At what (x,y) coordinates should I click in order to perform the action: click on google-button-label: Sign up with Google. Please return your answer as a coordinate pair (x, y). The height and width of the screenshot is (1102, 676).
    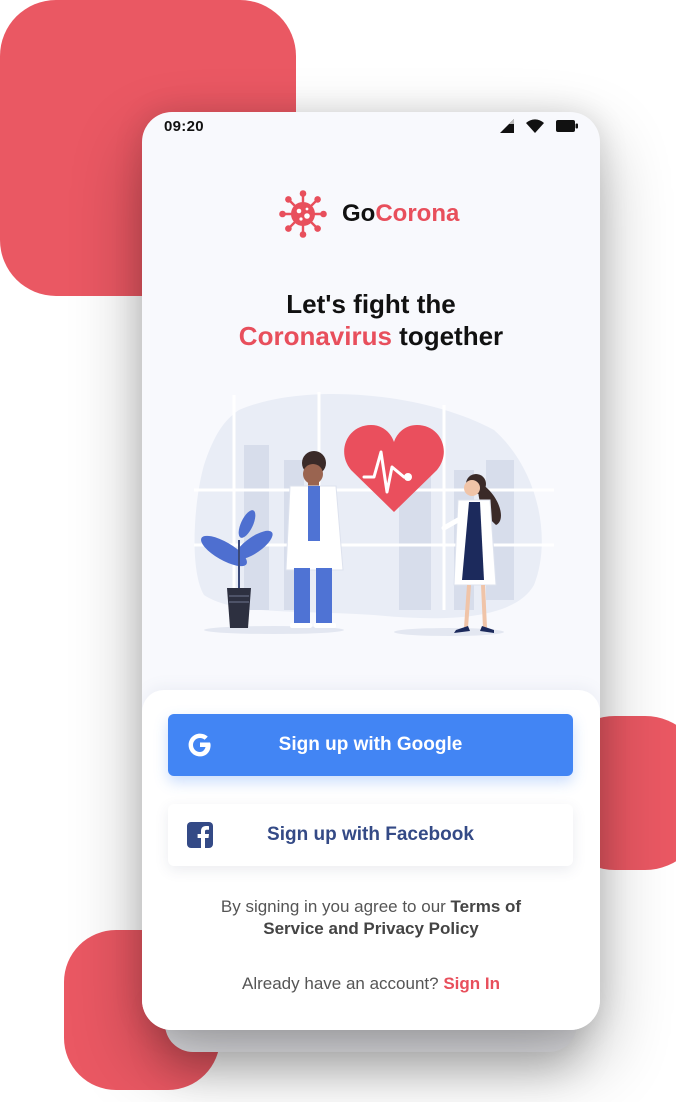
    Looking at the image, I should click on (370, 744).